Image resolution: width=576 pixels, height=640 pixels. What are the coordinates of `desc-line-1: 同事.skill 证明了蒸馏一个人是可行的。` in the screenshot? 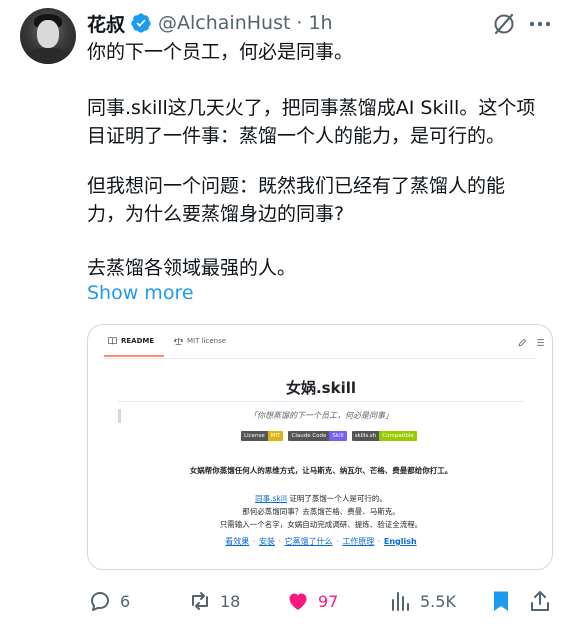 It's located at (320, 498).